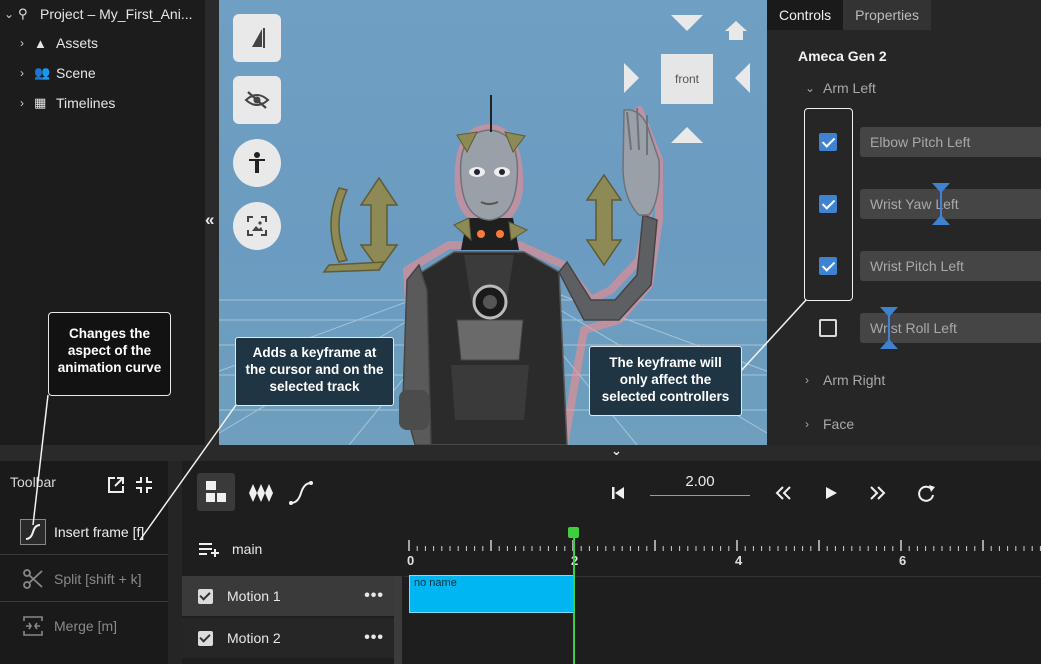  I want to click on controller-slider: Elbow Pitch Left, so click(950, 142).